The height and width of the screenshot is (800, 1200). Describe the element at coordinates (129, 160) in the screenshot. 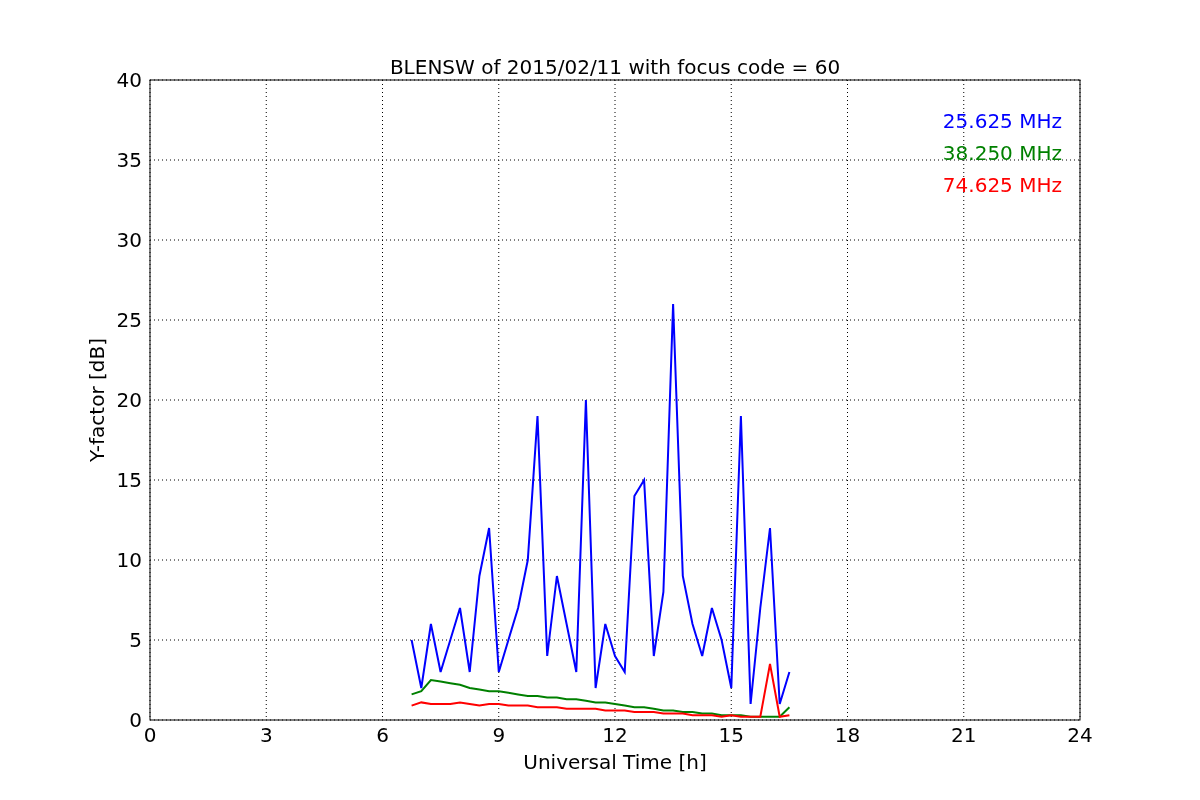

I see `y-tick-label: 35` at that location.